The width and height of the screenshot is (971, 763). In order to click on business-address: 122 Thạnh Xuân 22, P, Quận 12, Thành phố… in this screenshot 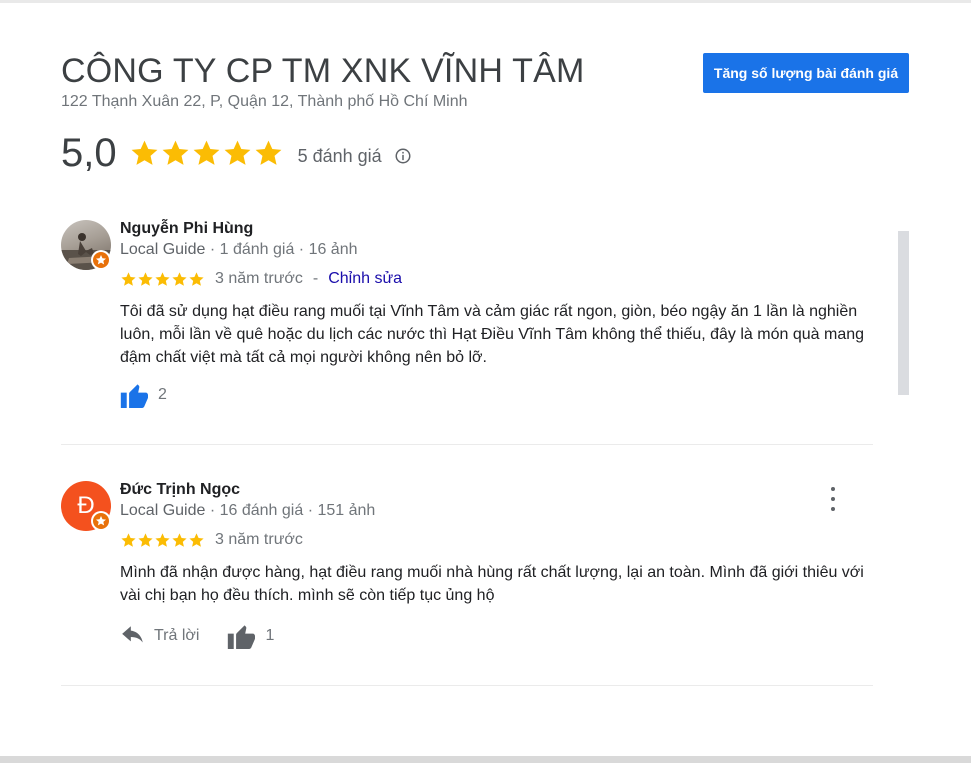, I will do `click(264, 101)`.